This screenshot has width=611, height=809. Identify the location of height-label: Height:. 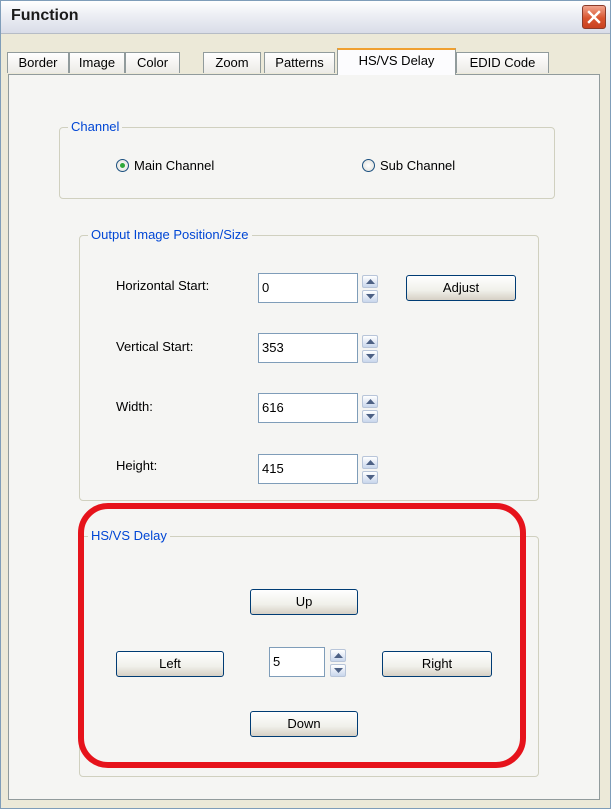
(137, 465).